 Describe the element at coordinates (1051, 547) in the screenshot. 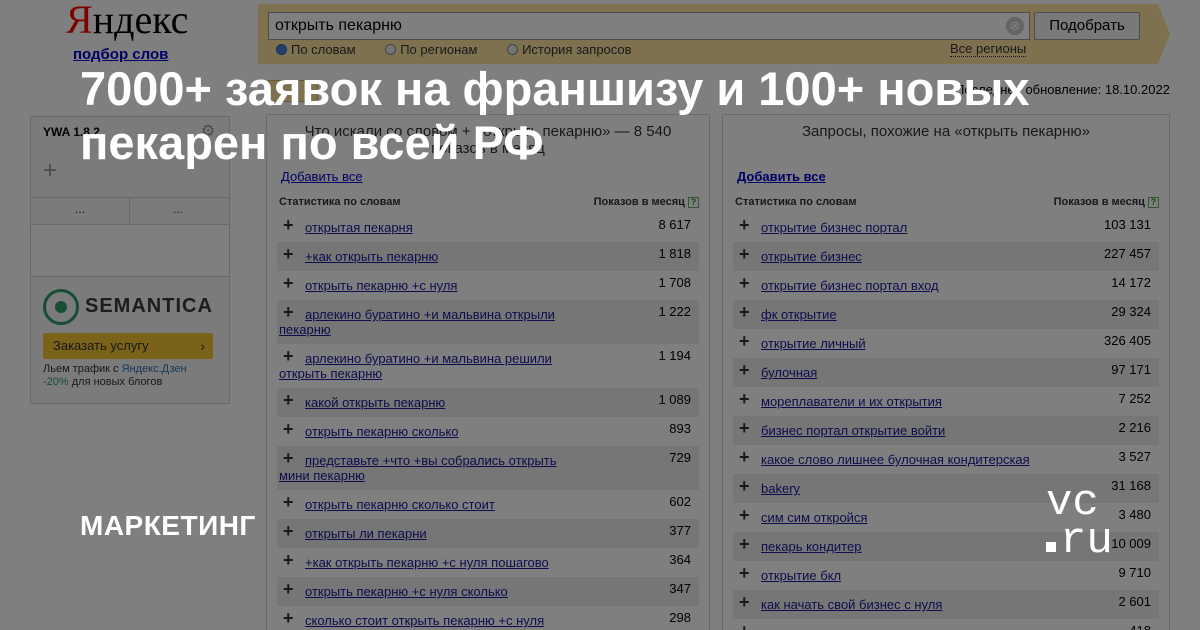

I see `dot-icon` at that location.